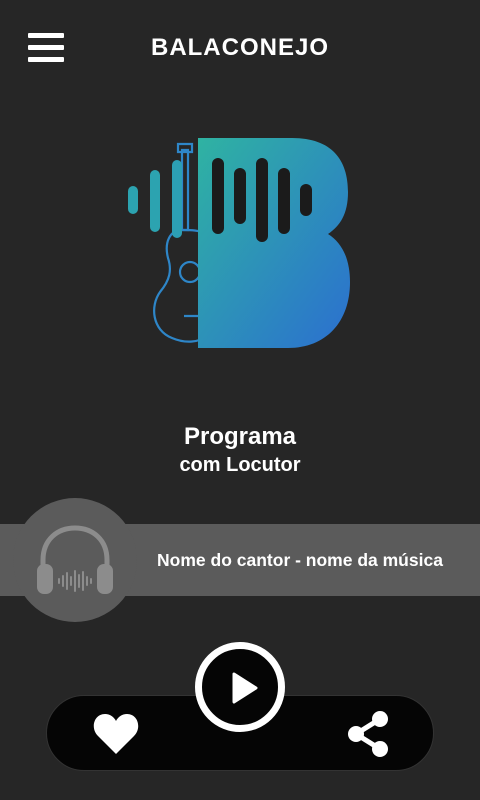 This screenshot has height=800, width=480. What do you see at coordinates (240, 465) in the screenshot?
I see `program-subtitle: com Locutor` at bounding box center [240, 465].